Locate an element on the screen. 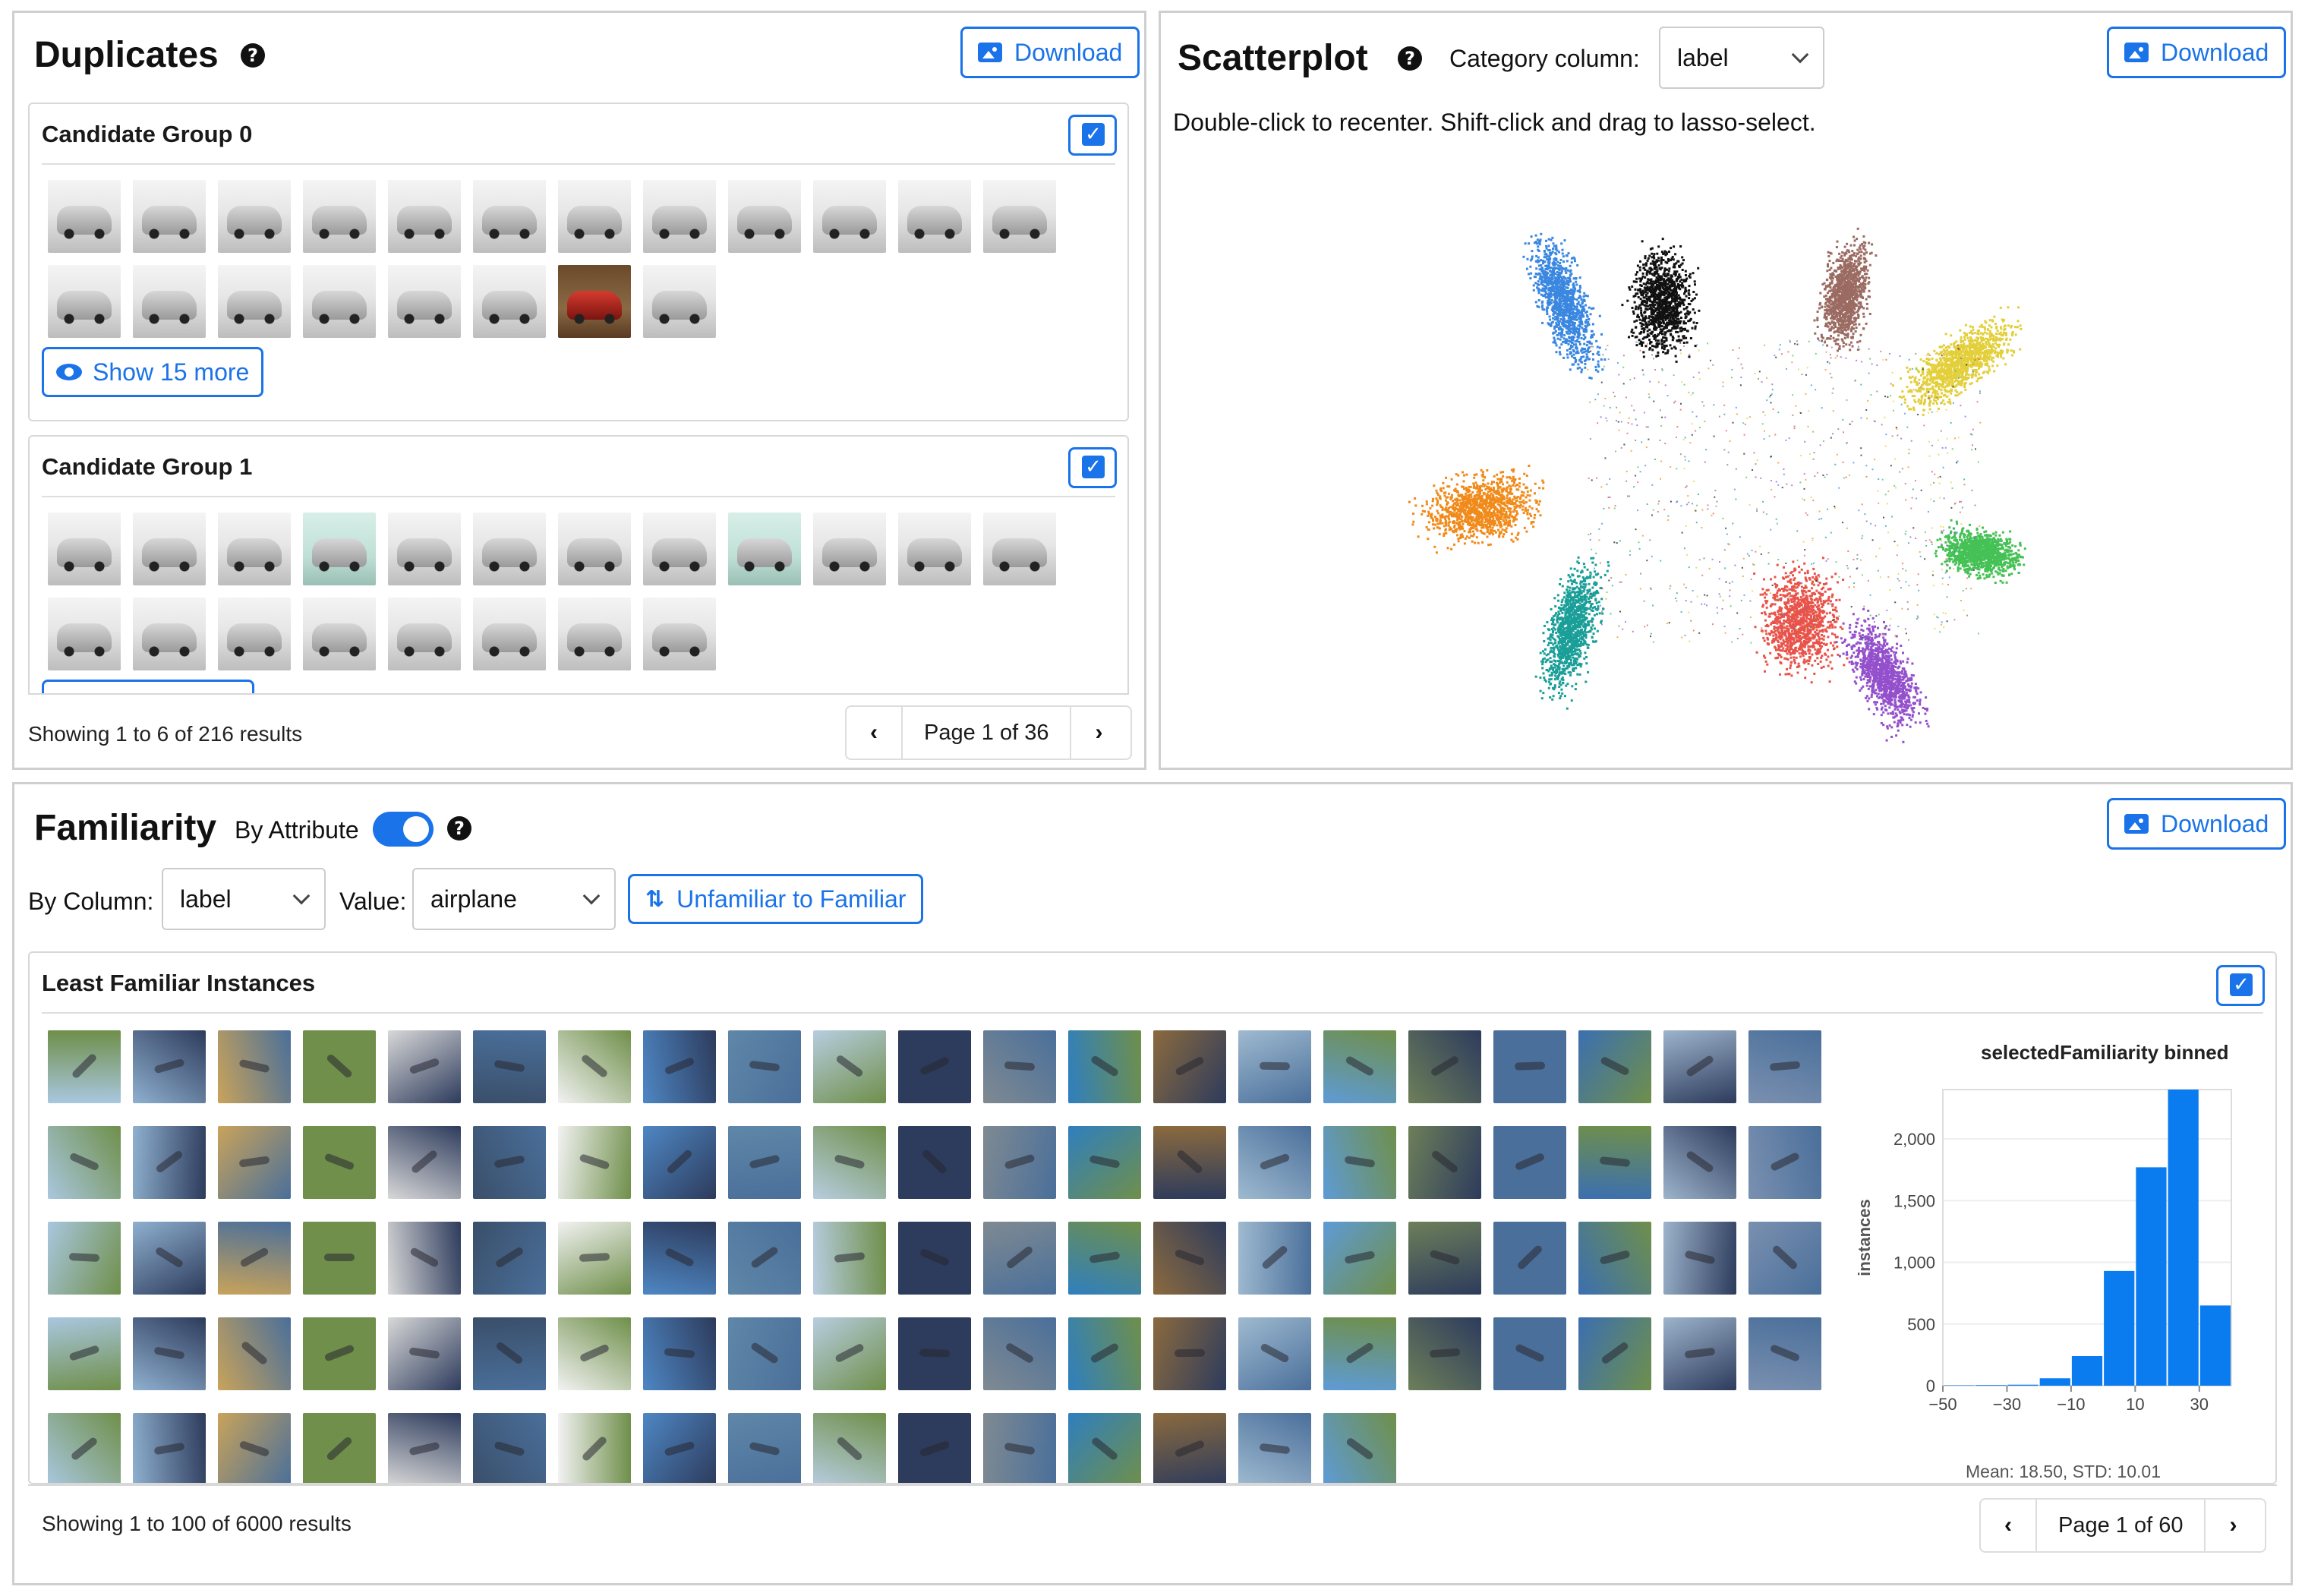 This screenshot has width=2305, height=1596. duplicates-download-button: Download is located at coordinates (1050, 52).